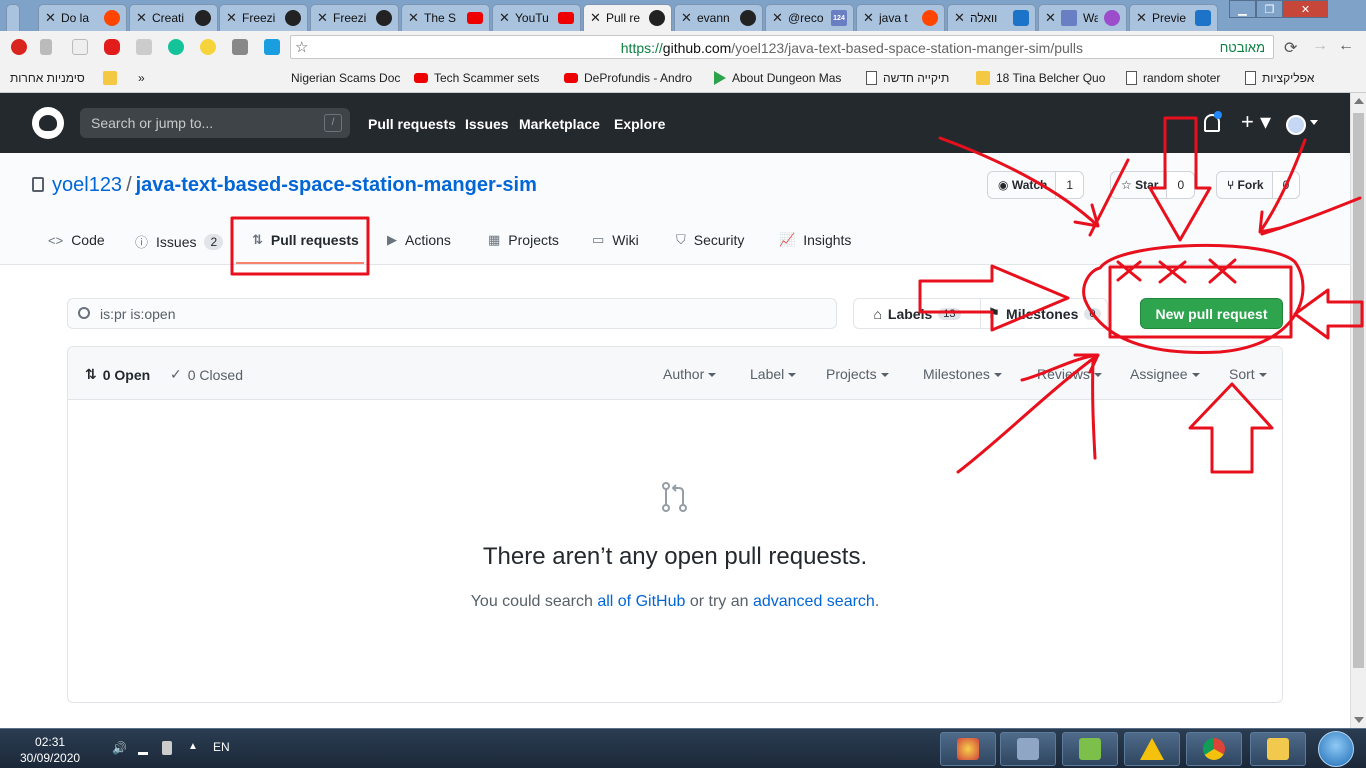 This screenshot has height=768, width=1366. Describe the element at coordinates (346, 78) in the screenshot. I see `bookmark-item: Nigerian Scams Docu` at that location.